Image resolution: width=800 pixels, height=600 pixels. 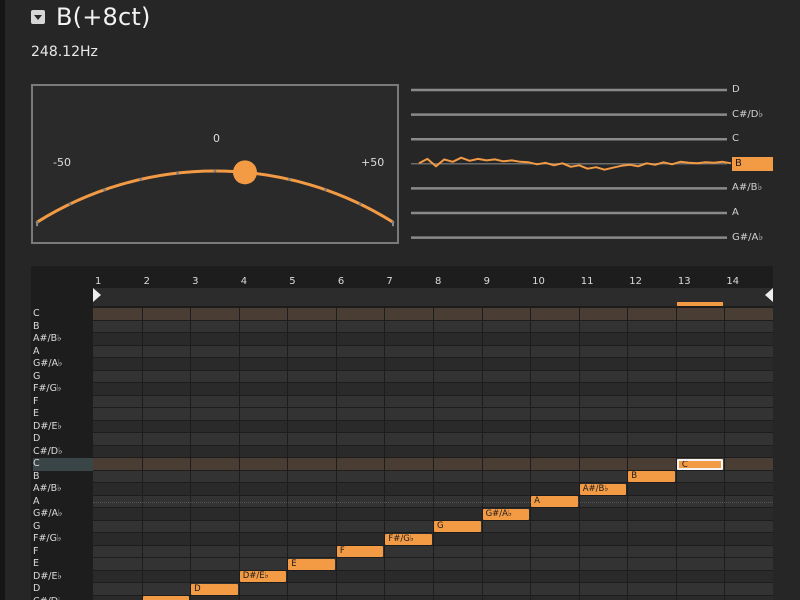 I want to click on loop-end-marker, so click(x=769, y=295).